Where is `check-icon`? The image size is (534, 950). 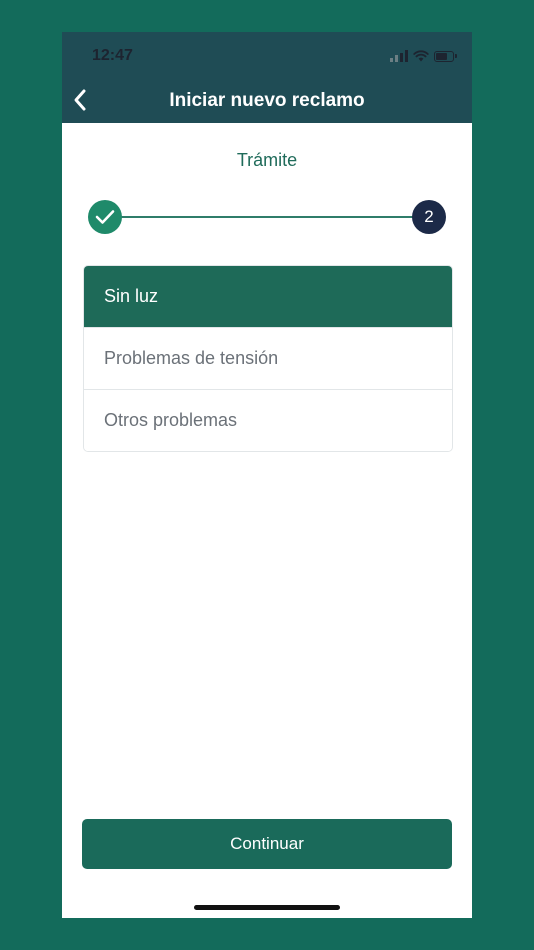 check-icon is located at coordinates (105, 217).